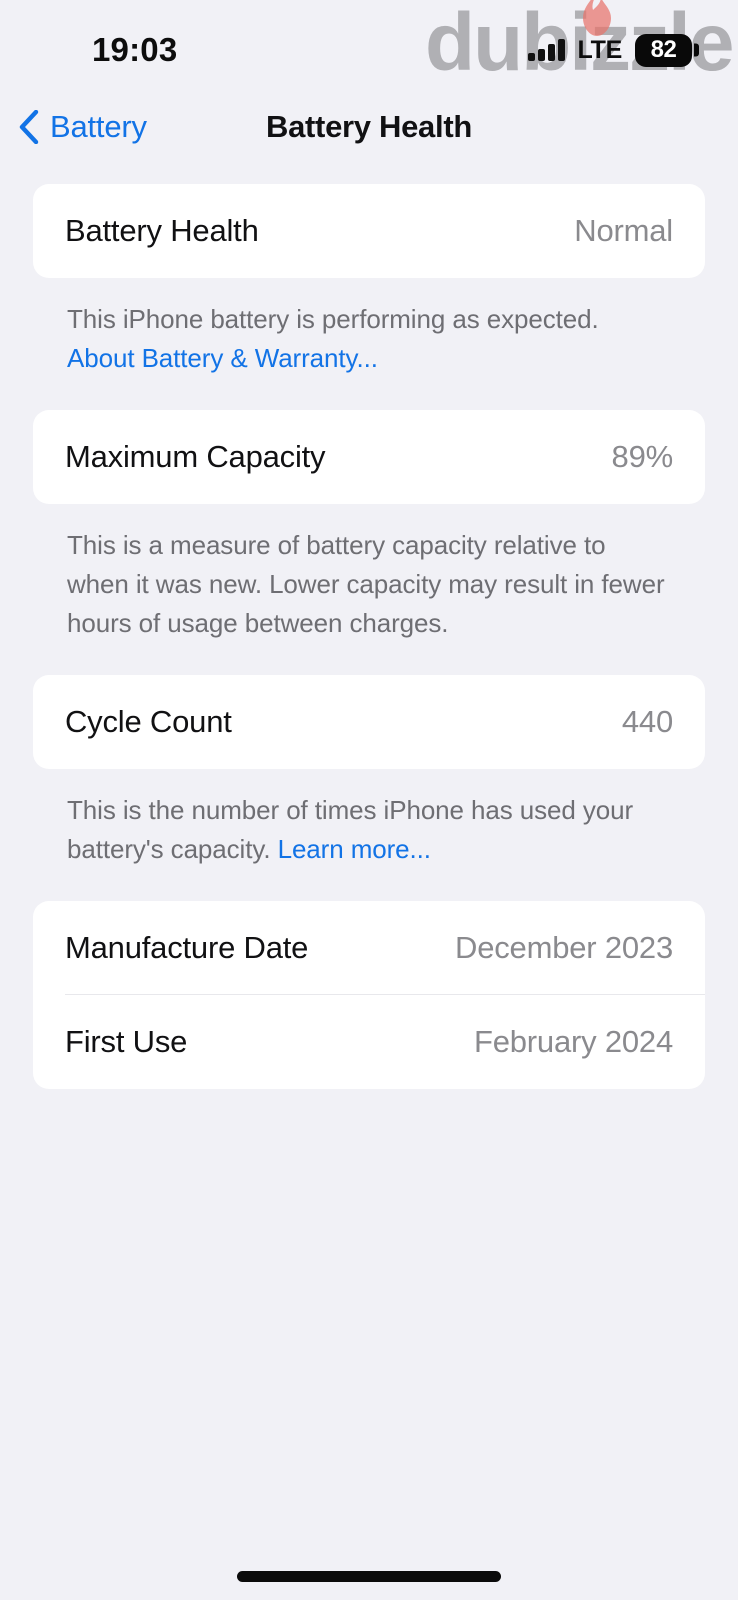  Describe the element at coordinates (162, 230) in the screenshot. I see `battery-health-label: Battery Health` at that location.